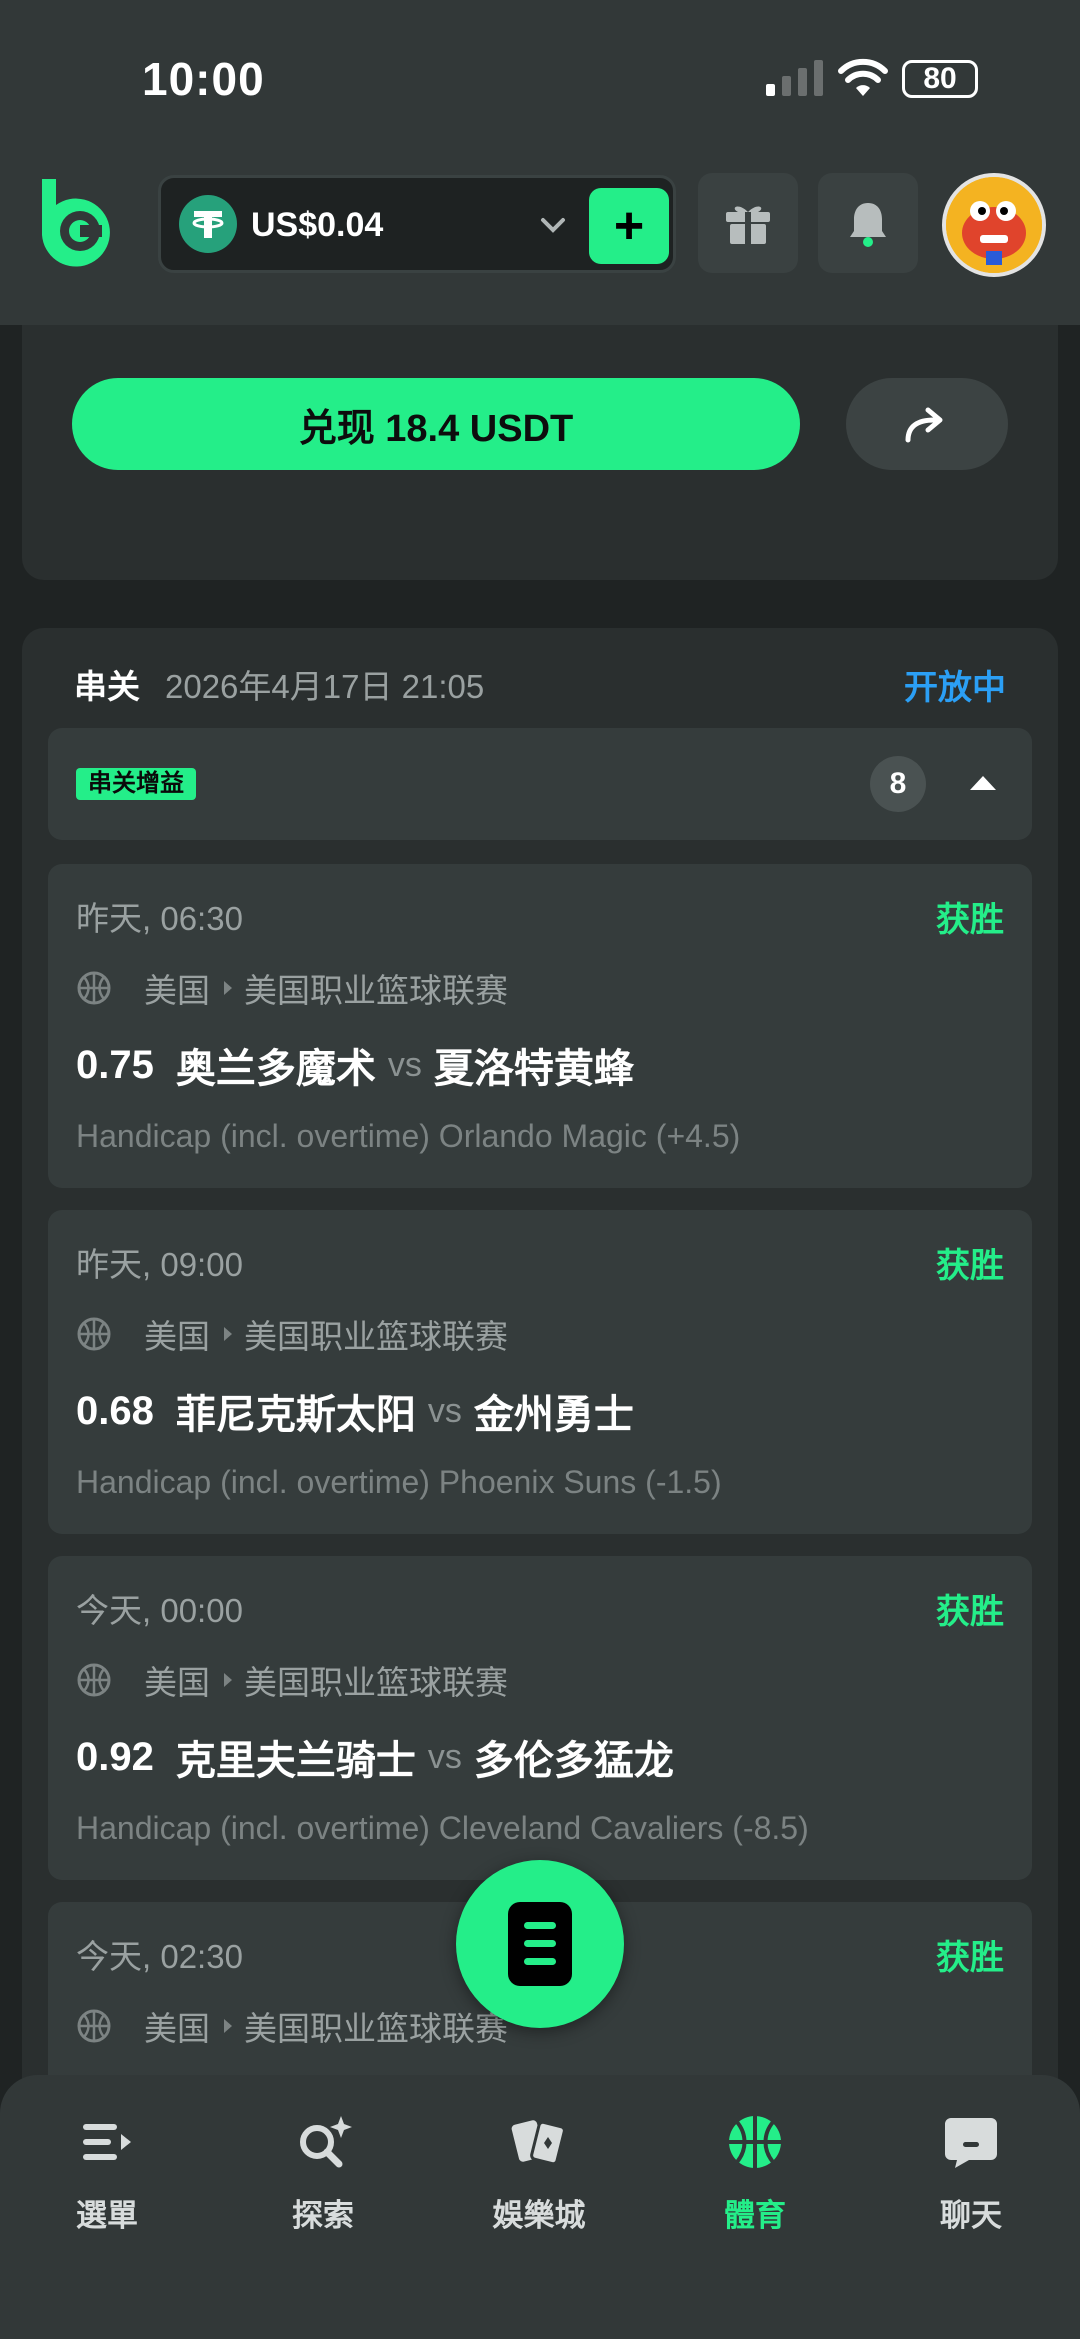 This screenshot has height=2339, width=1080. Describe the element at coordinates (107, 2142) in the screenshot. I see `menu-icon` at that location.